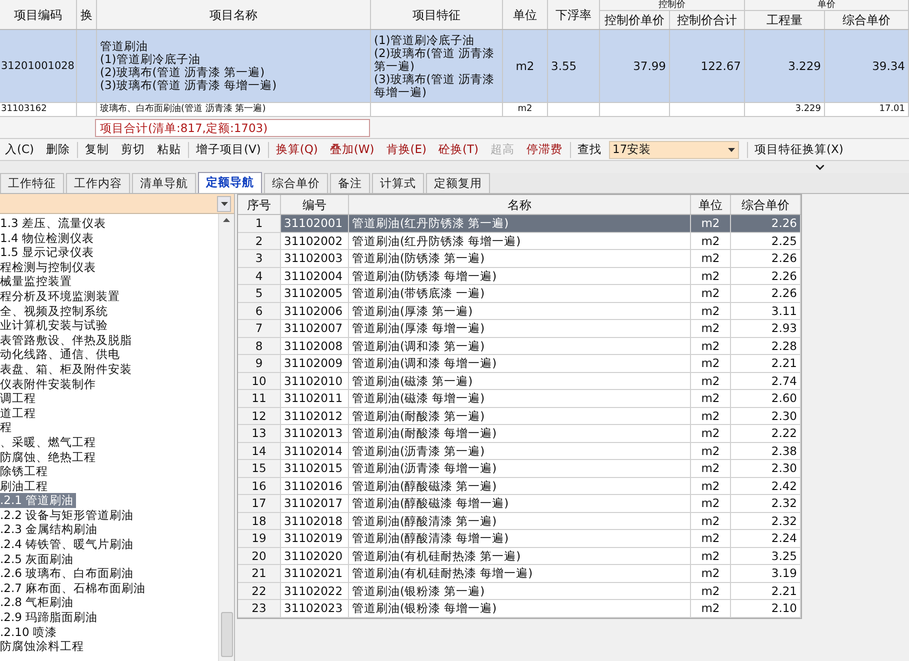 The width and height of the screenshot is (909, 661). What do you see at coordinates (68, 515) in the screenshot?
I see `tree-item: .2.2 设备与矩形管道刷油` at bounding box center [68, 515].